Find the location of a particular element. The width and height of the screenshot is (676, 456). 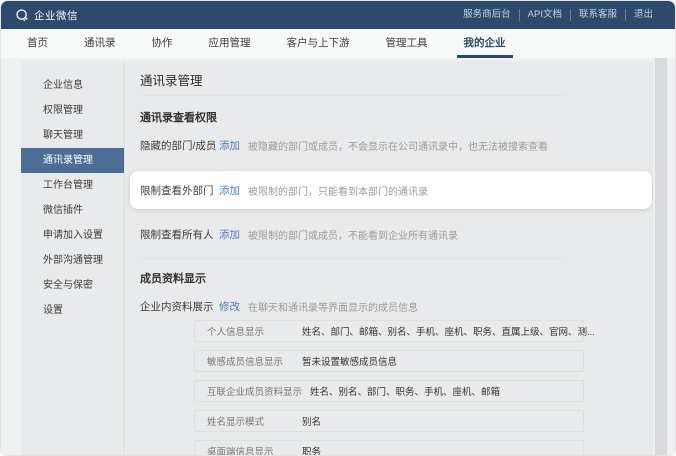

sidebar-item-chat-management: 聊天管理 is located at coordinates (72, 135).